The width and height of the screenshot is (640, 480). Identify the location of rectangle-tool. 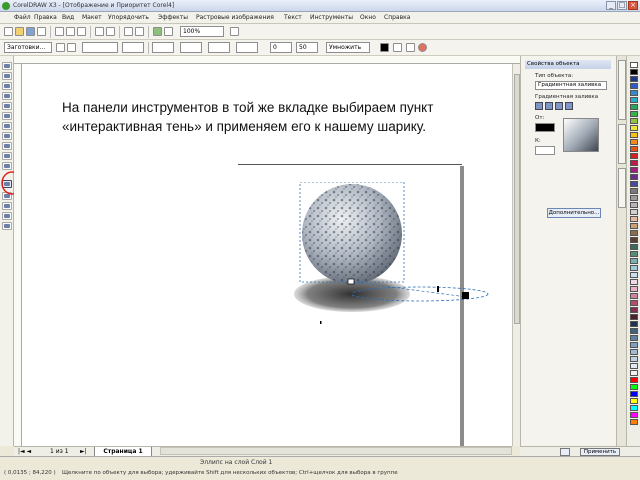
(7, 126).